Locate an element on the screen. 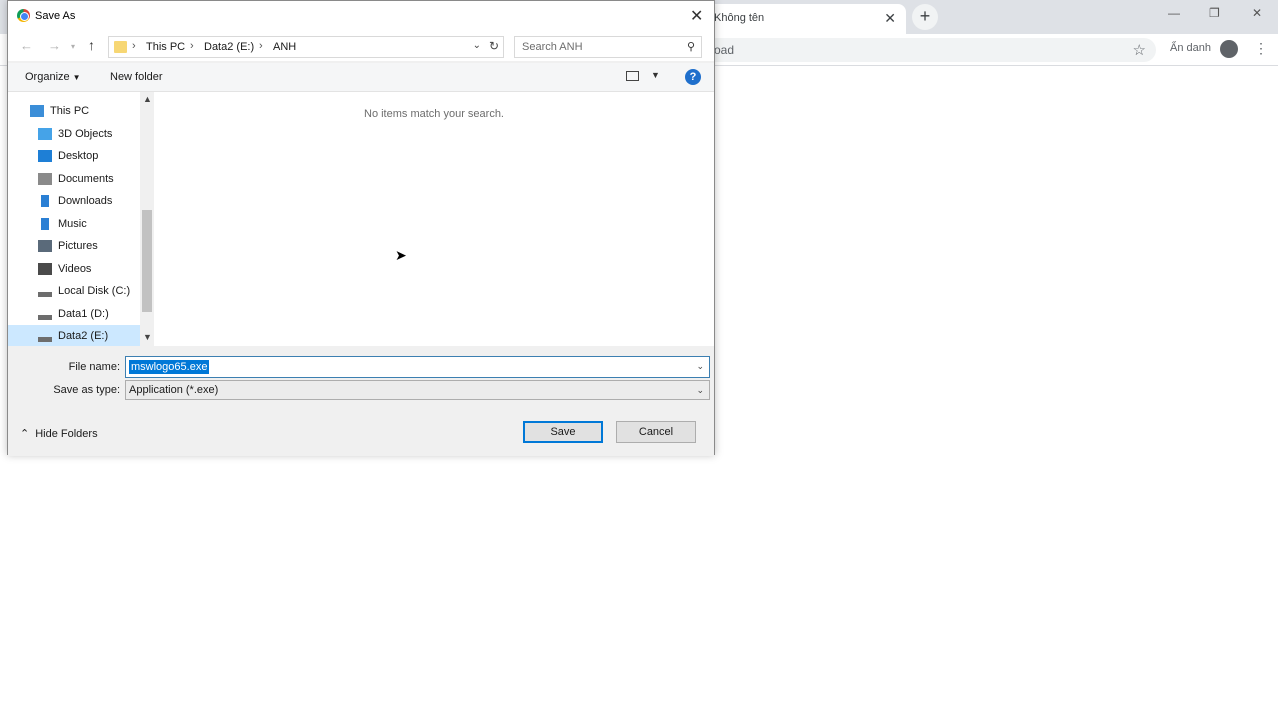 The height and width of the screenshot is (720, 1278). tree-item: Documents is located at coordinates (74, 179).